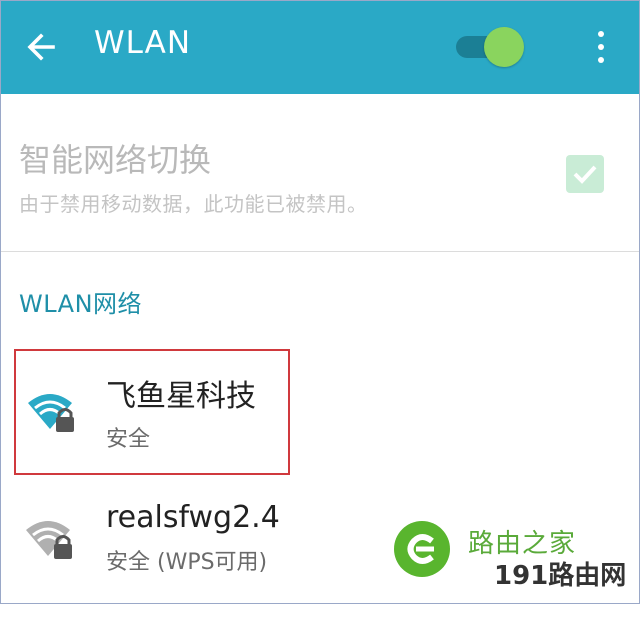  I want to click on watermark-logo-icon, so click(422, 549).